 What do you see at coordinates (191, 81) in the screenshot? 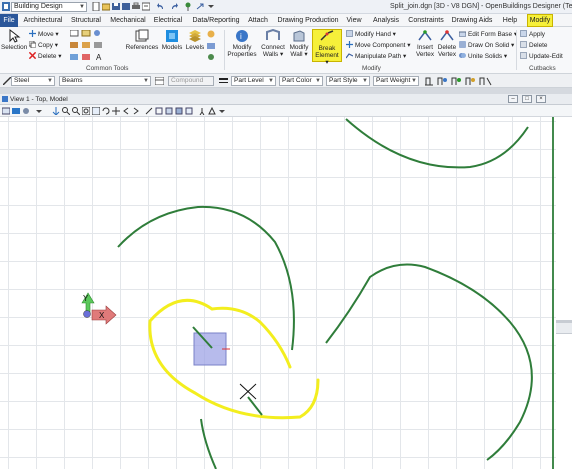
I see `compound-field: Compound` at bounding box center [191, 81].